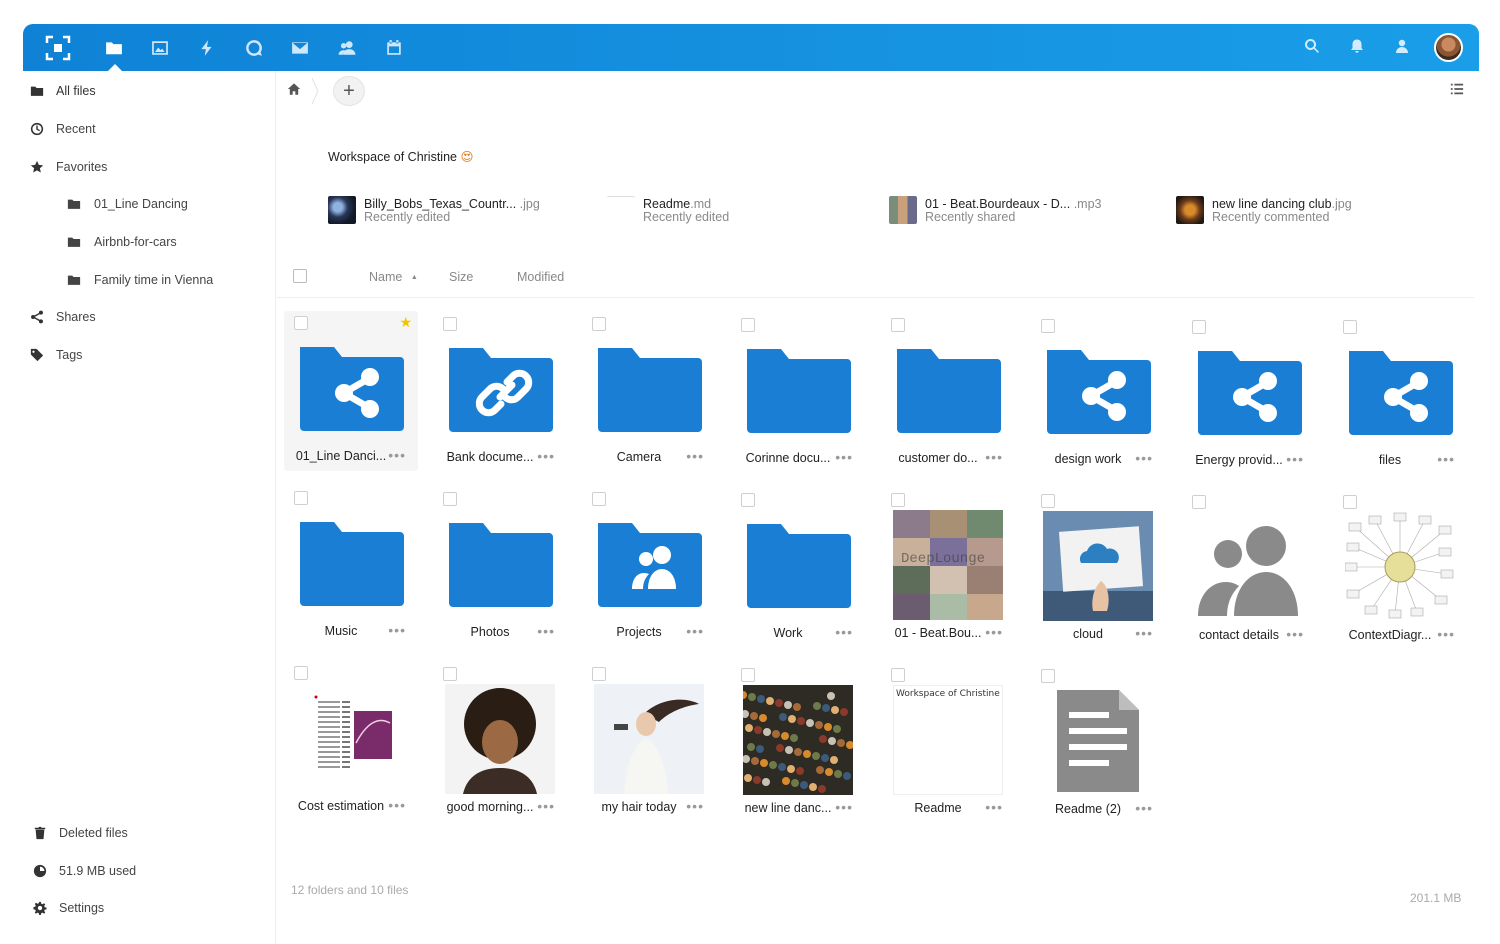  I want to click on contacts-icon, so click(347, 48).